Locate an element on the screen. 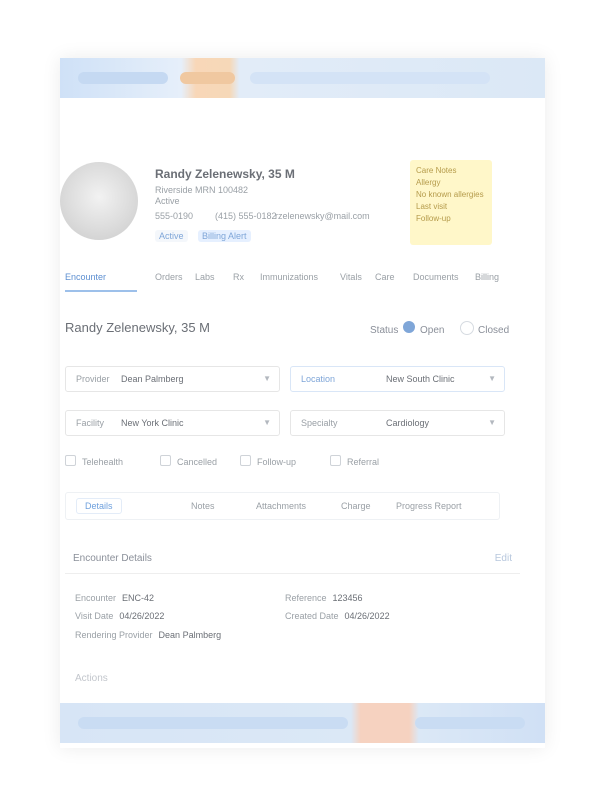  note-line-3: Last visit is located at coordinates (432, 206).